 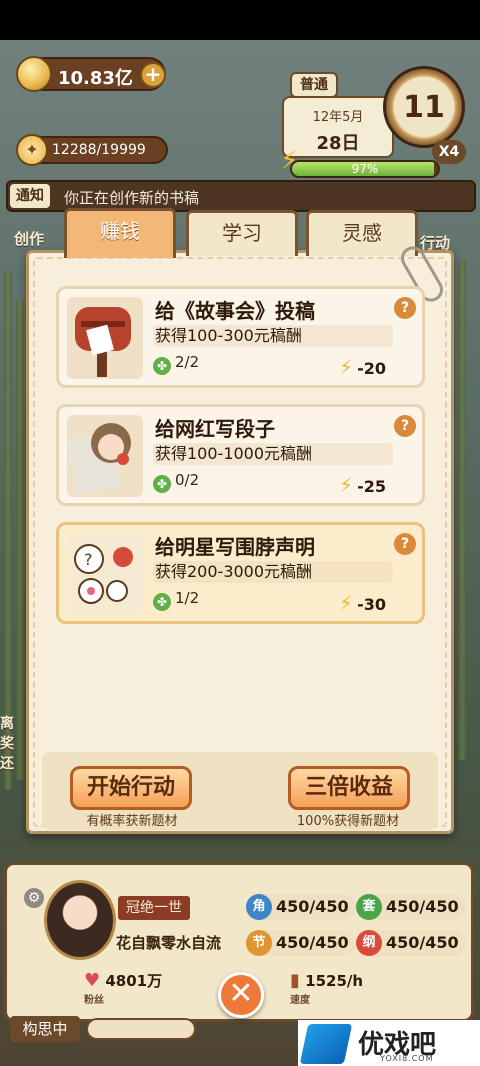 What do you see at coordinates (348, 821) in the screenshot?
I see `triple-reward-subtitle: 100%获得新题材` at bounding box center [348, 821].